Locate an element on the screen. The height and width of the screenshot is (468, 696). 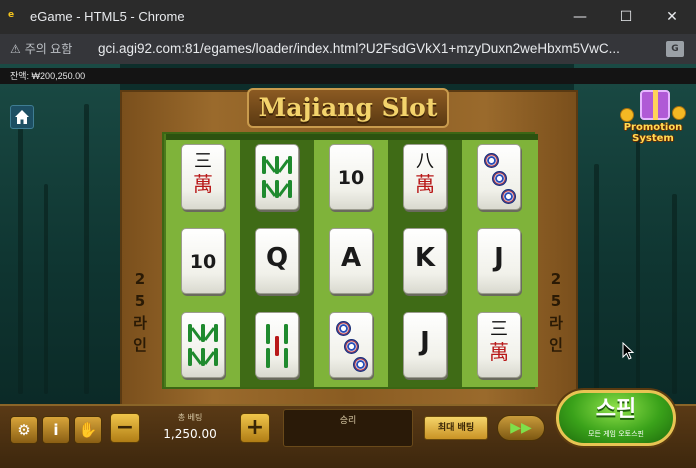
hand-icon: ✋ is located at coordinates (88, 430).